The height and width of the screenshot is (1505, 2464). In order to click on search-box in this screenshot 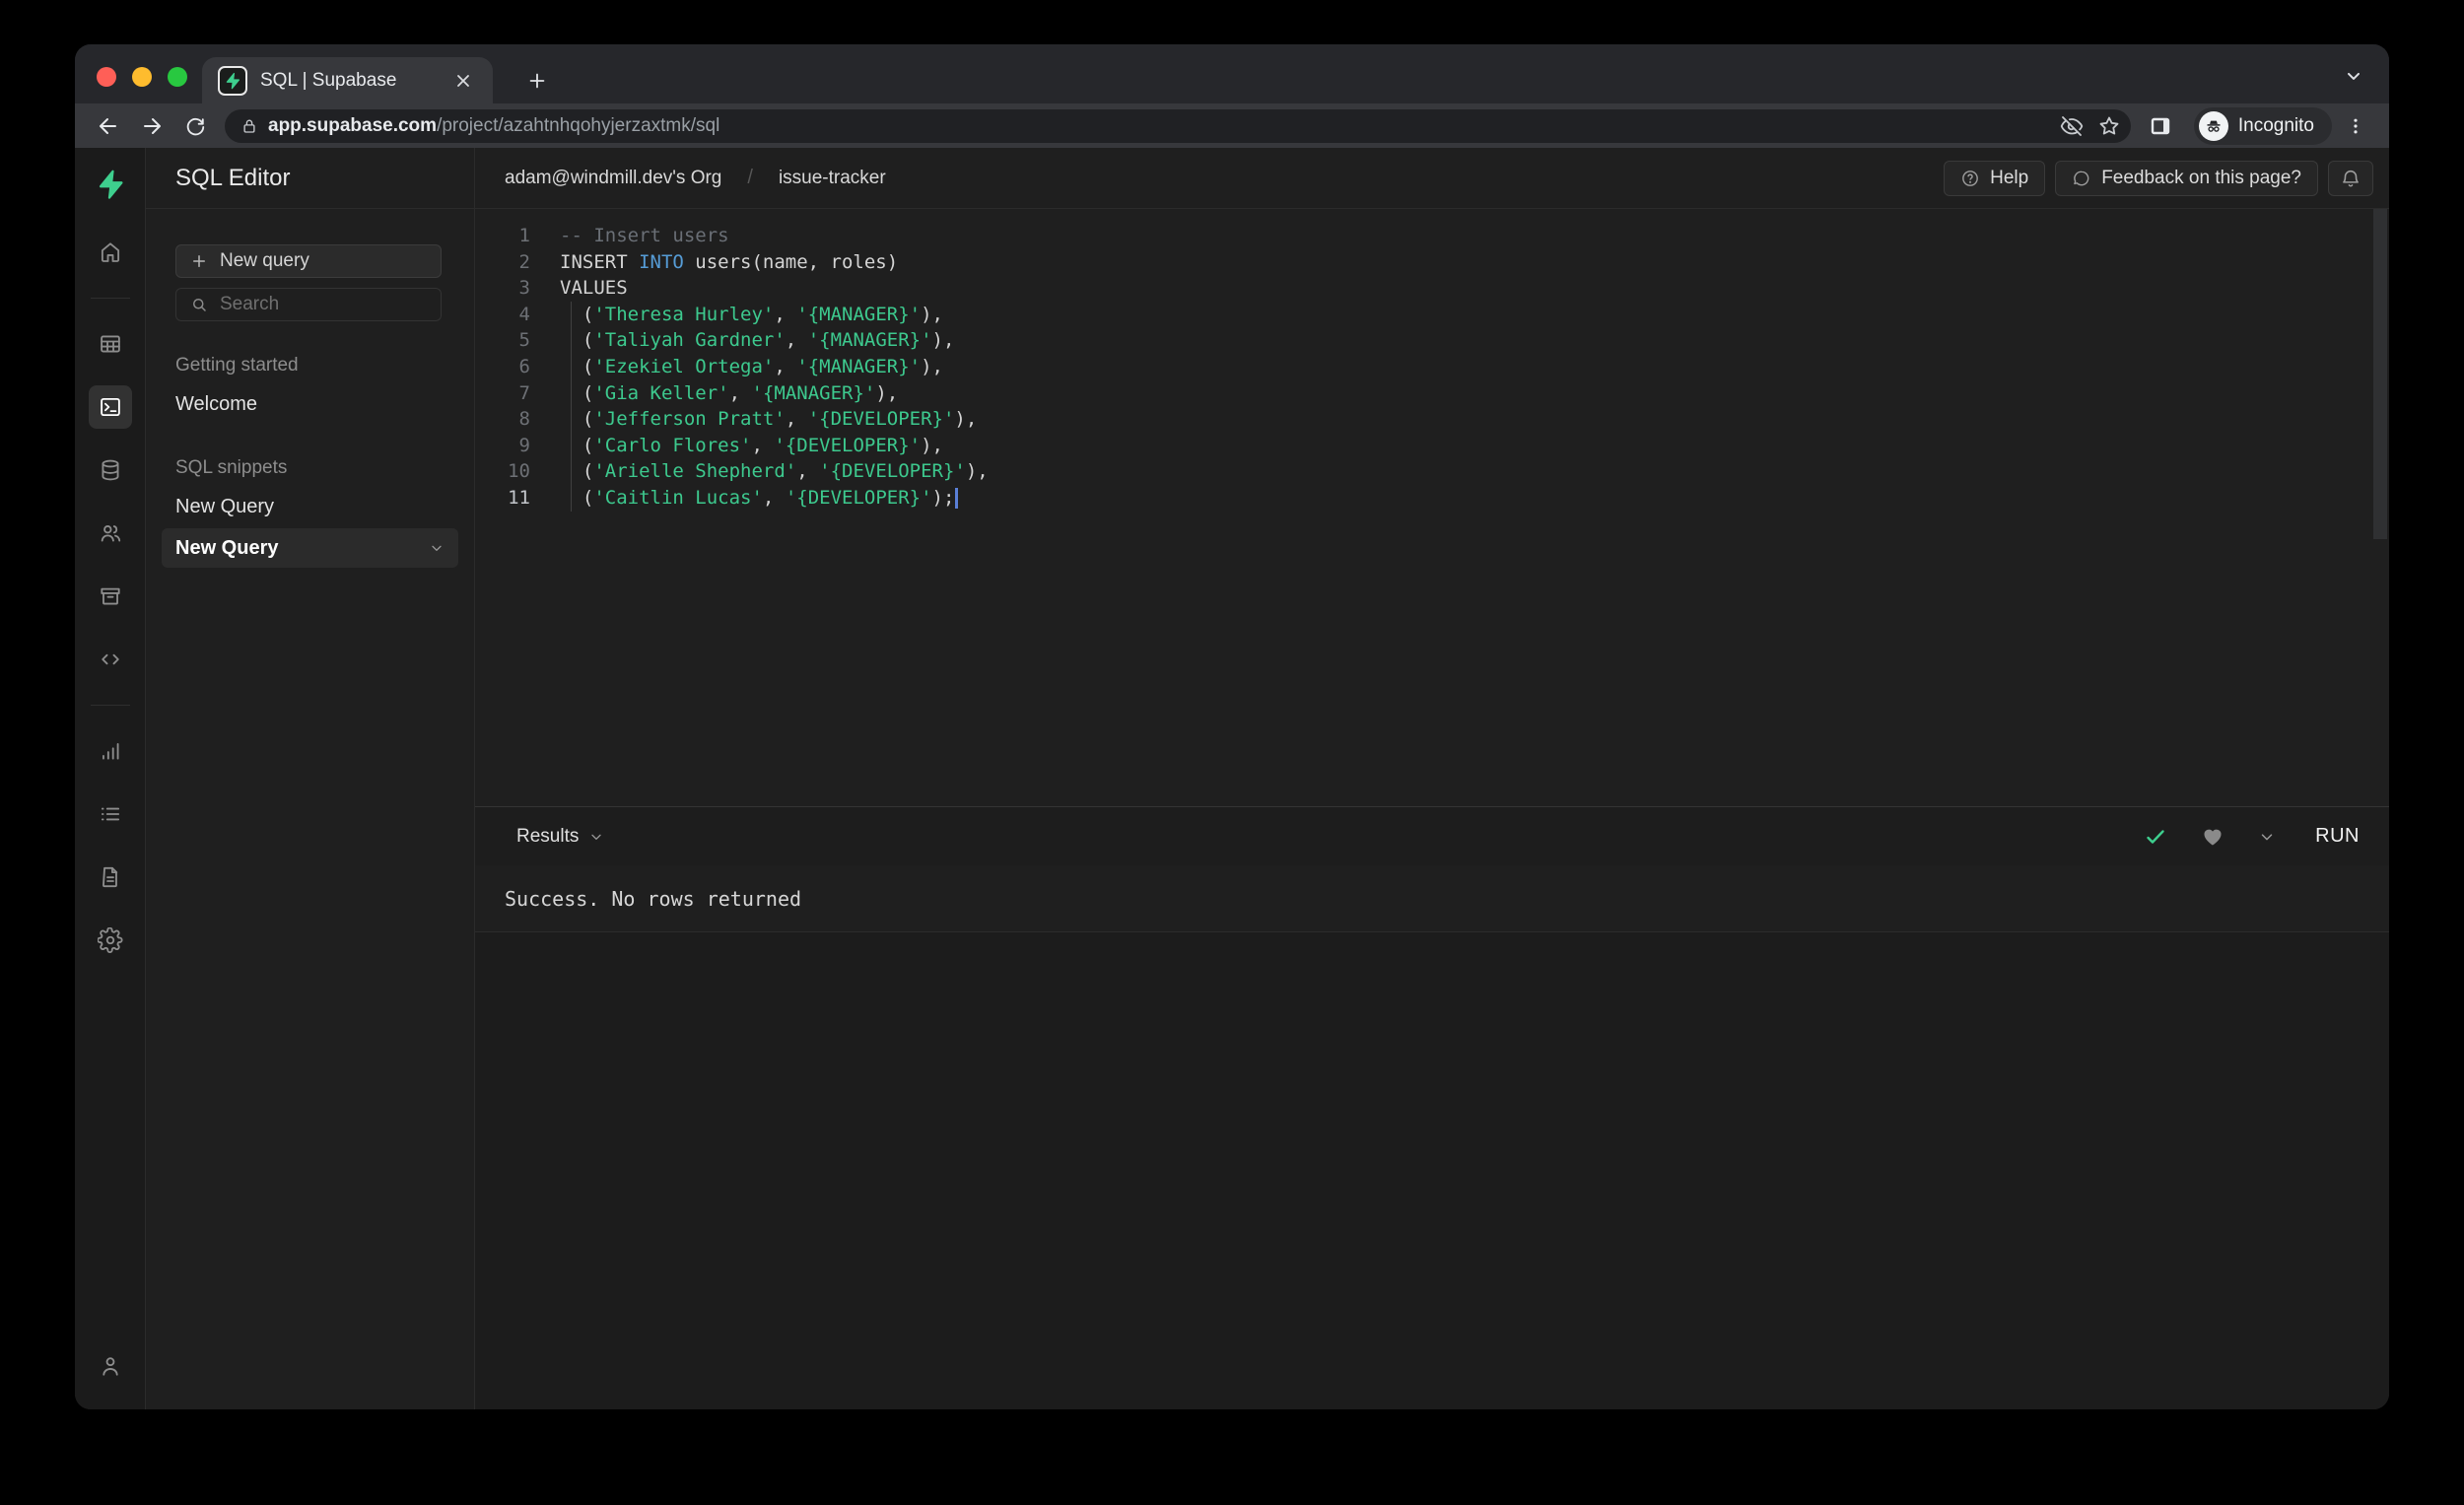, I will do `click(308, 304)`.